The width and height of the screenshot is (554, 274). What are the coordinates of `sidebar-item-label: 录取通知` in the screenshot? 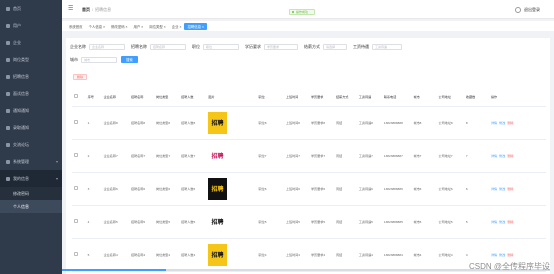 It's located at (21, 127).